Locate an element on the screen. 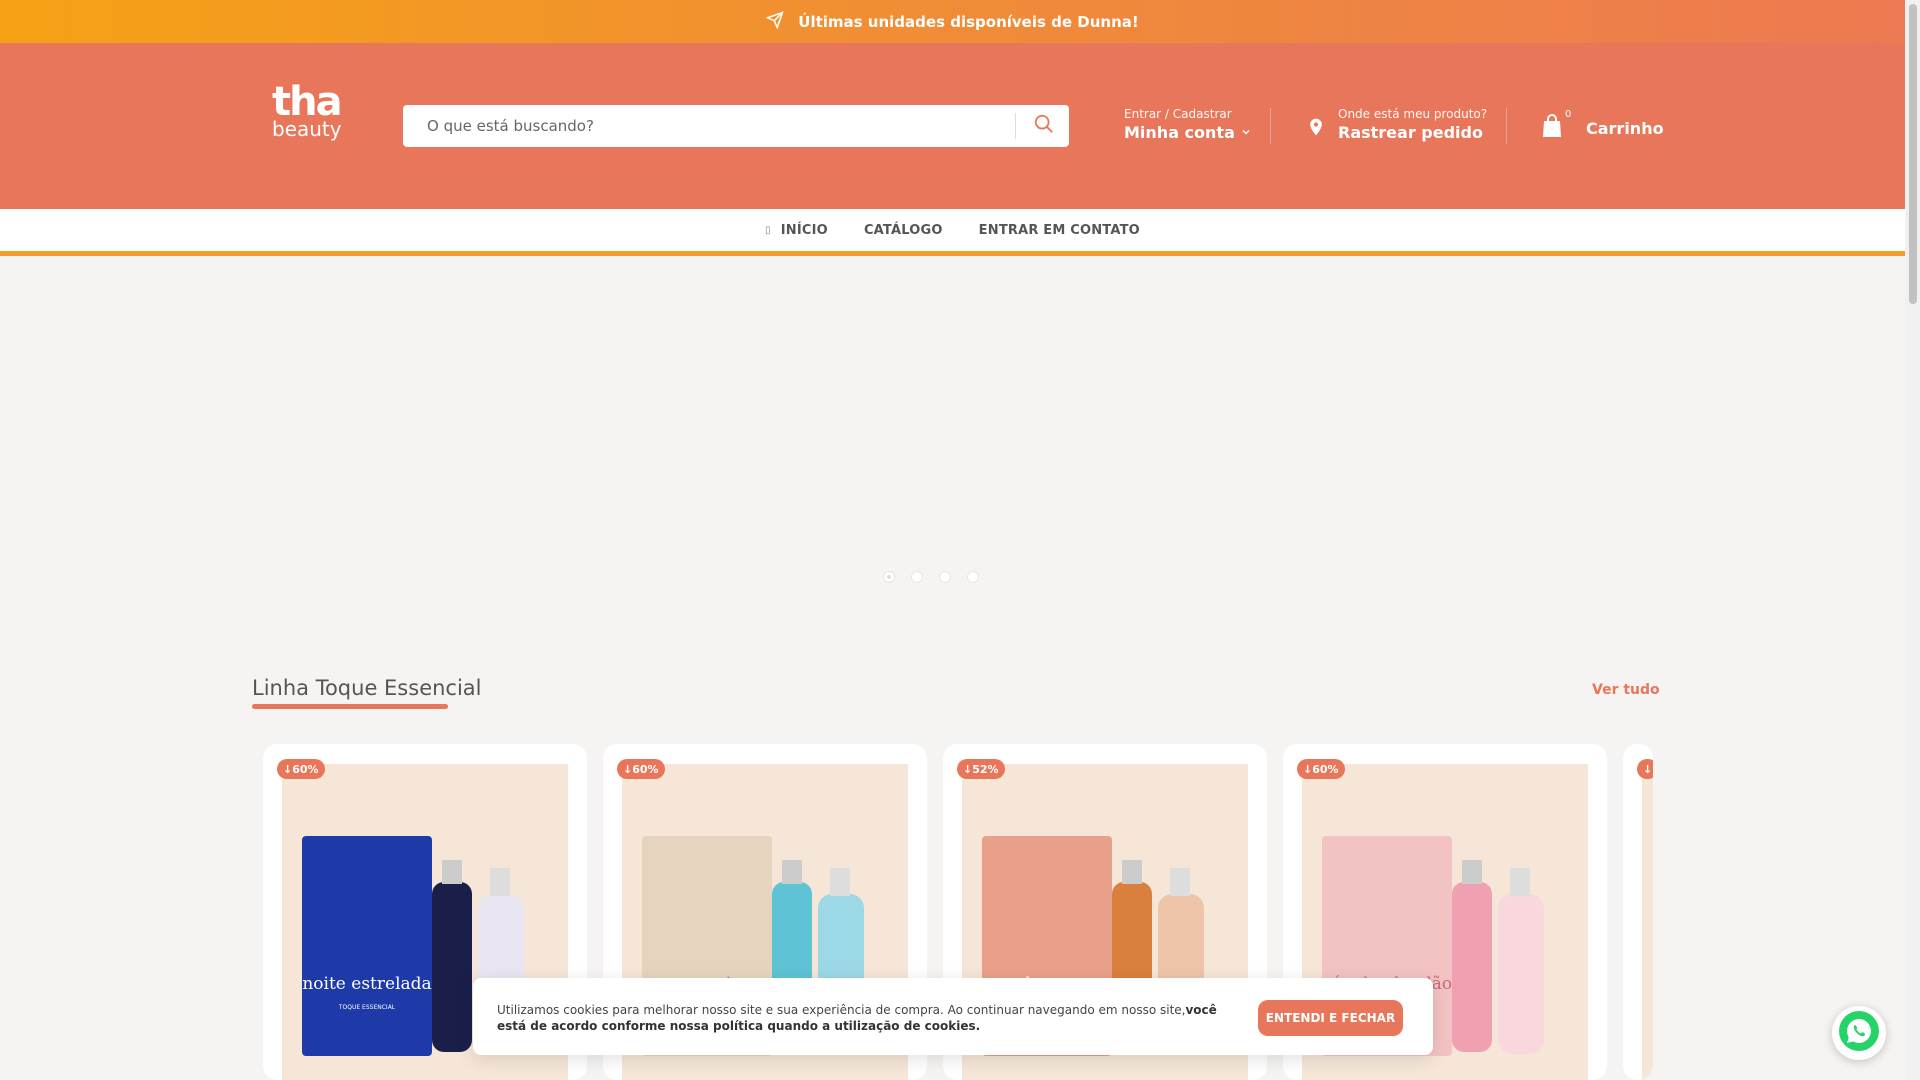 The height and width of the screenshot is (1080, 1920). whatsapp-button is located at coordinates (1859, 1033).